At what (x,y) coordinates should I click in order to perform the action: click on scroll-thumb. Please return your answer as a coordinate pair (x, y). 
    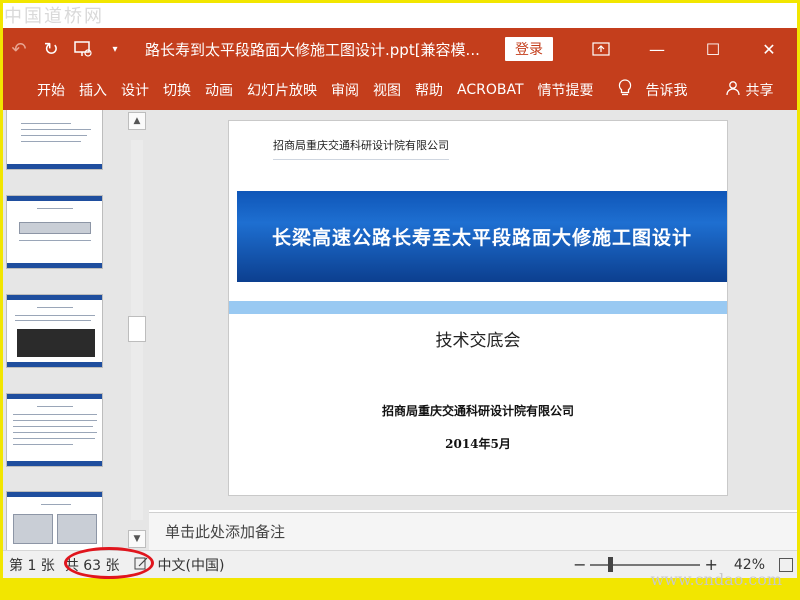
    Looking at the image, I should click on (137, 329).